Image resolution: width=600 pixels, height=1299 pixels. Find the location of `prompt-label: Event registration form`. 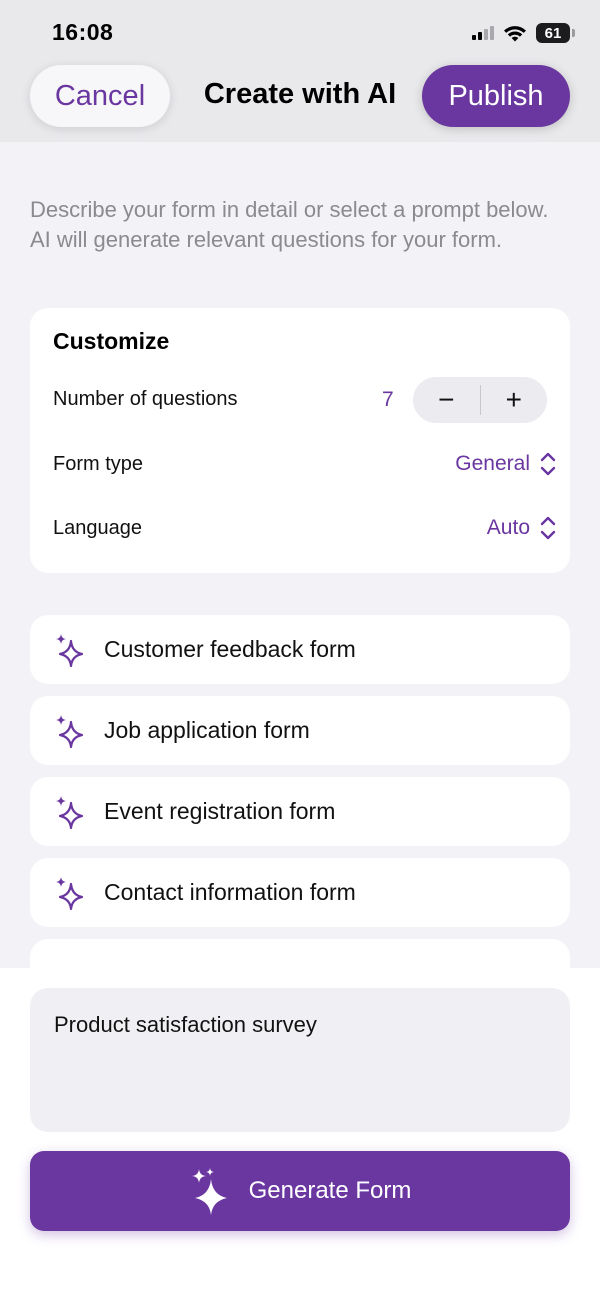

prompt-label: Event registration form is located at coordinates (220, 811).